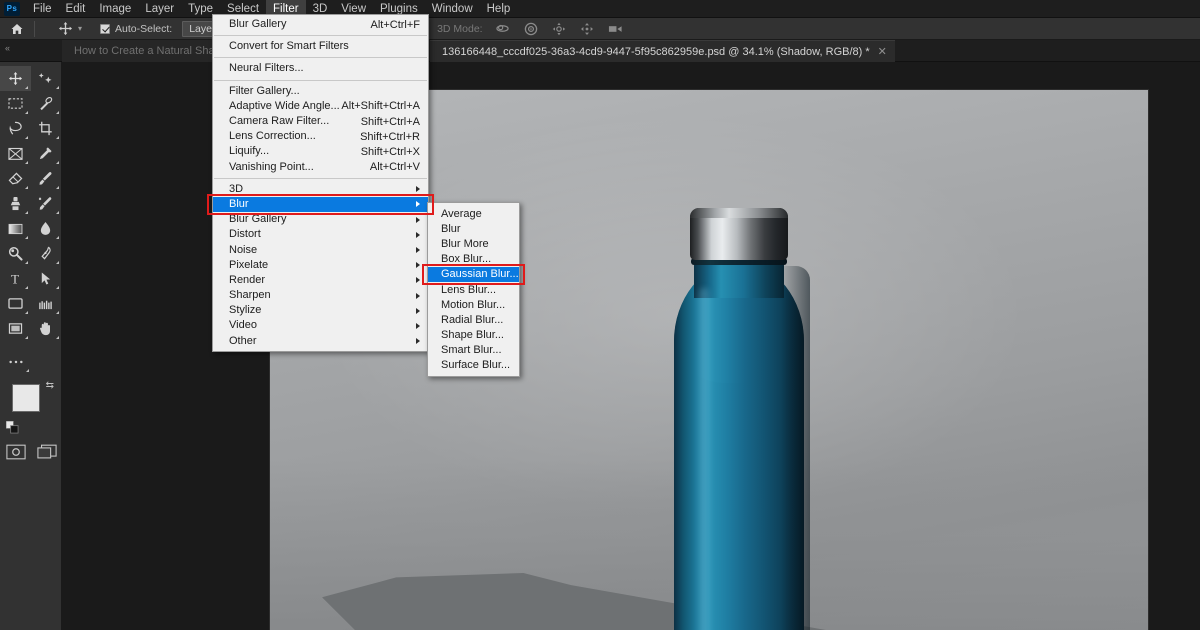 The height and width of the screenshot is (630, 1200). Describe the element at coordinates (46, 78) in the screenshot. I see `object-selection-tool` at that location.